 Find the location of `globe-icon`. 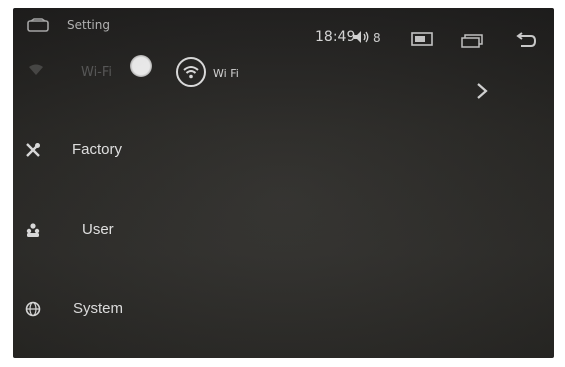

globe-icon is located at coordinates (33, 309).